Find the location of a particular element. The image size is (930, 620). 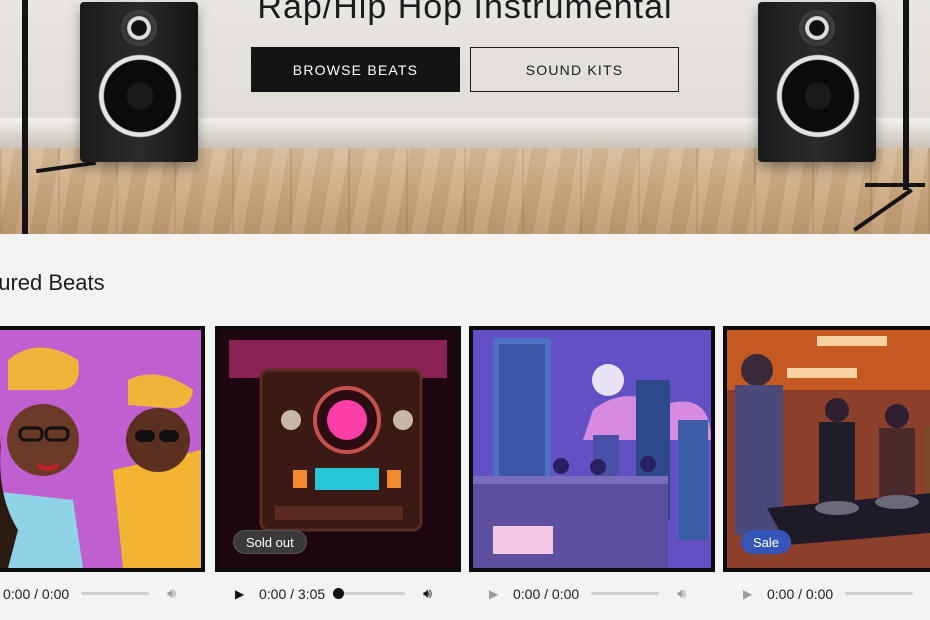

beat-artwork: Sold out is located at coordinates (338, 449).